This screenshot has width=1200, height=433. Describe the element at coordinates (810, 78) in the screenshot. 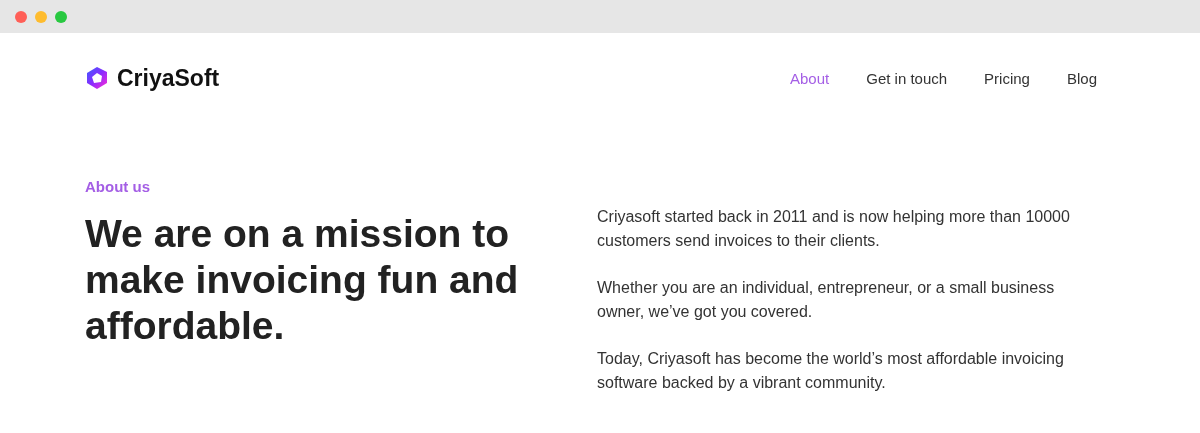

I see `nav-link: About` at that location.